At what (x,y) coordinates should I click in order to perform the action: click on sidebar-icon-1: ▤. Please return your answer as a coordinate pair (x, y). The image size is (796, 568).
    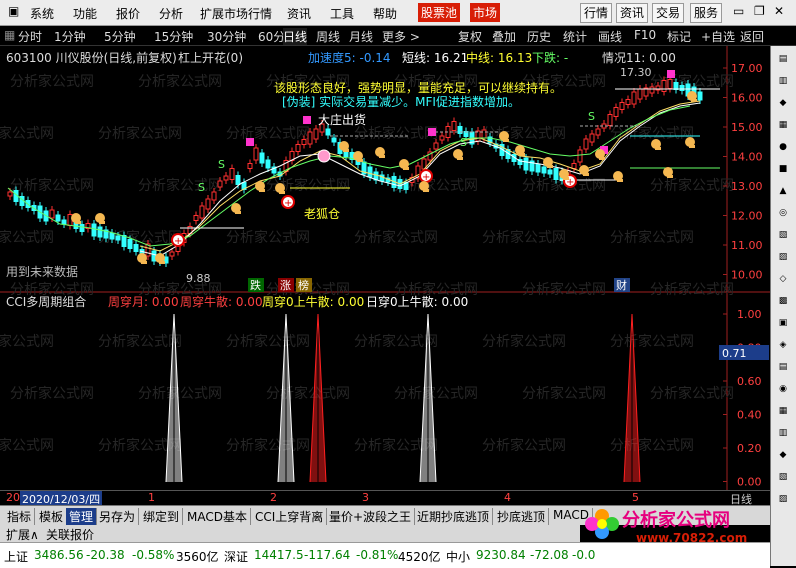
    Looking at the image, I should click on (783, 59).